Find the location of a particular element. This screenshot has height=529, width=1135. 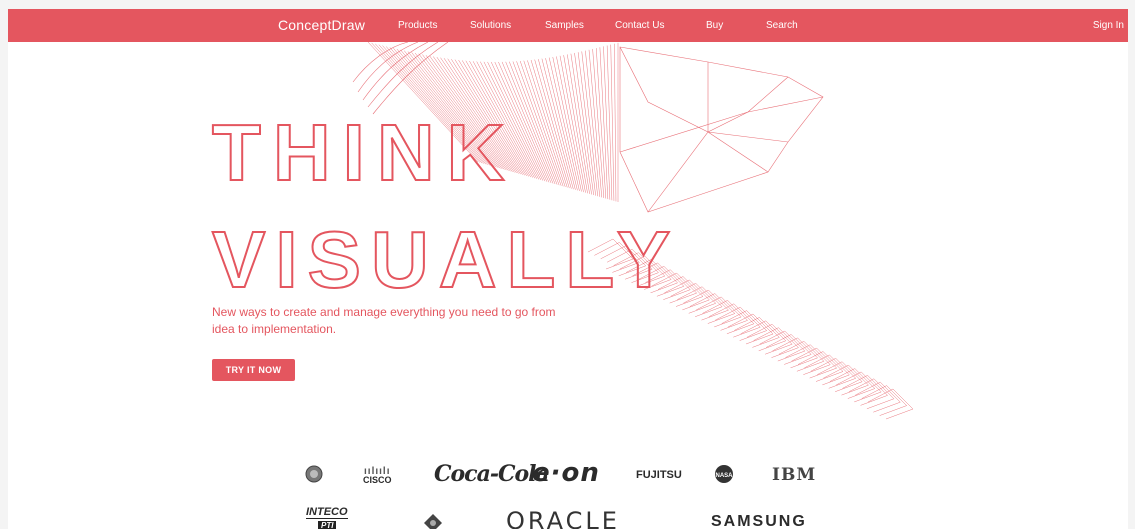

diamond-logo-icon is located at coordinates (433, 521).